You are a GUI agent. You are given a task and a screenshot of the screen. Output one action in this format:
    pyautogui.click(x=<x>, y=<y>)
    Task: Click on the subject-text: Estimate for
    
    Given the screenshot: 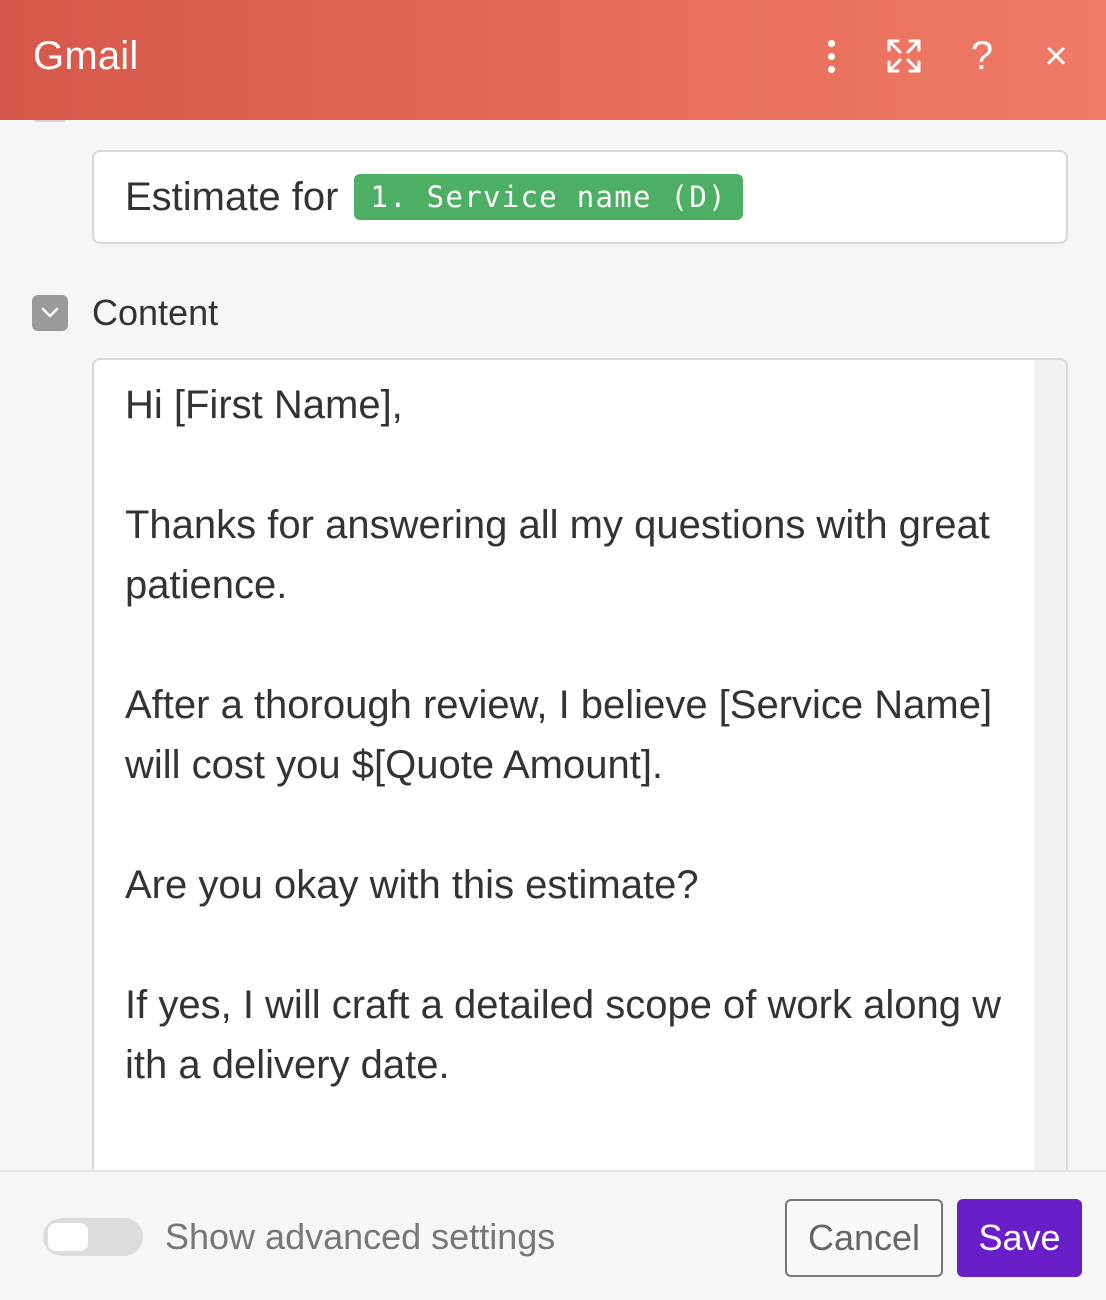 What is the action you would take?
    pyautogui.click(x=232, y=196)
    